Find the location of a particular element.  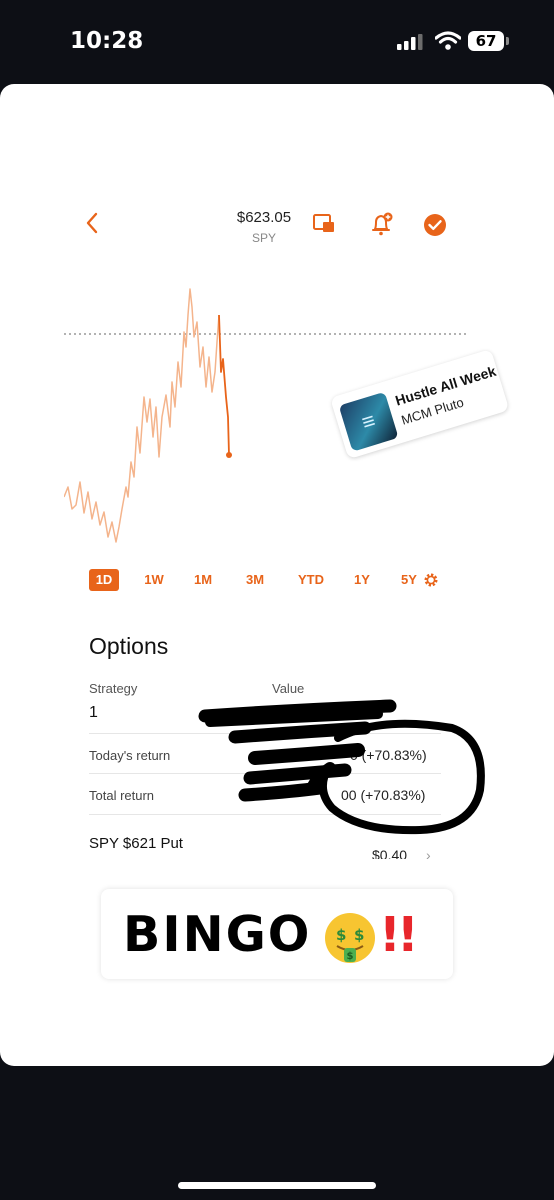

caption-sticker: BINGO $ $ $ !! is located at coordinates (277, 934).